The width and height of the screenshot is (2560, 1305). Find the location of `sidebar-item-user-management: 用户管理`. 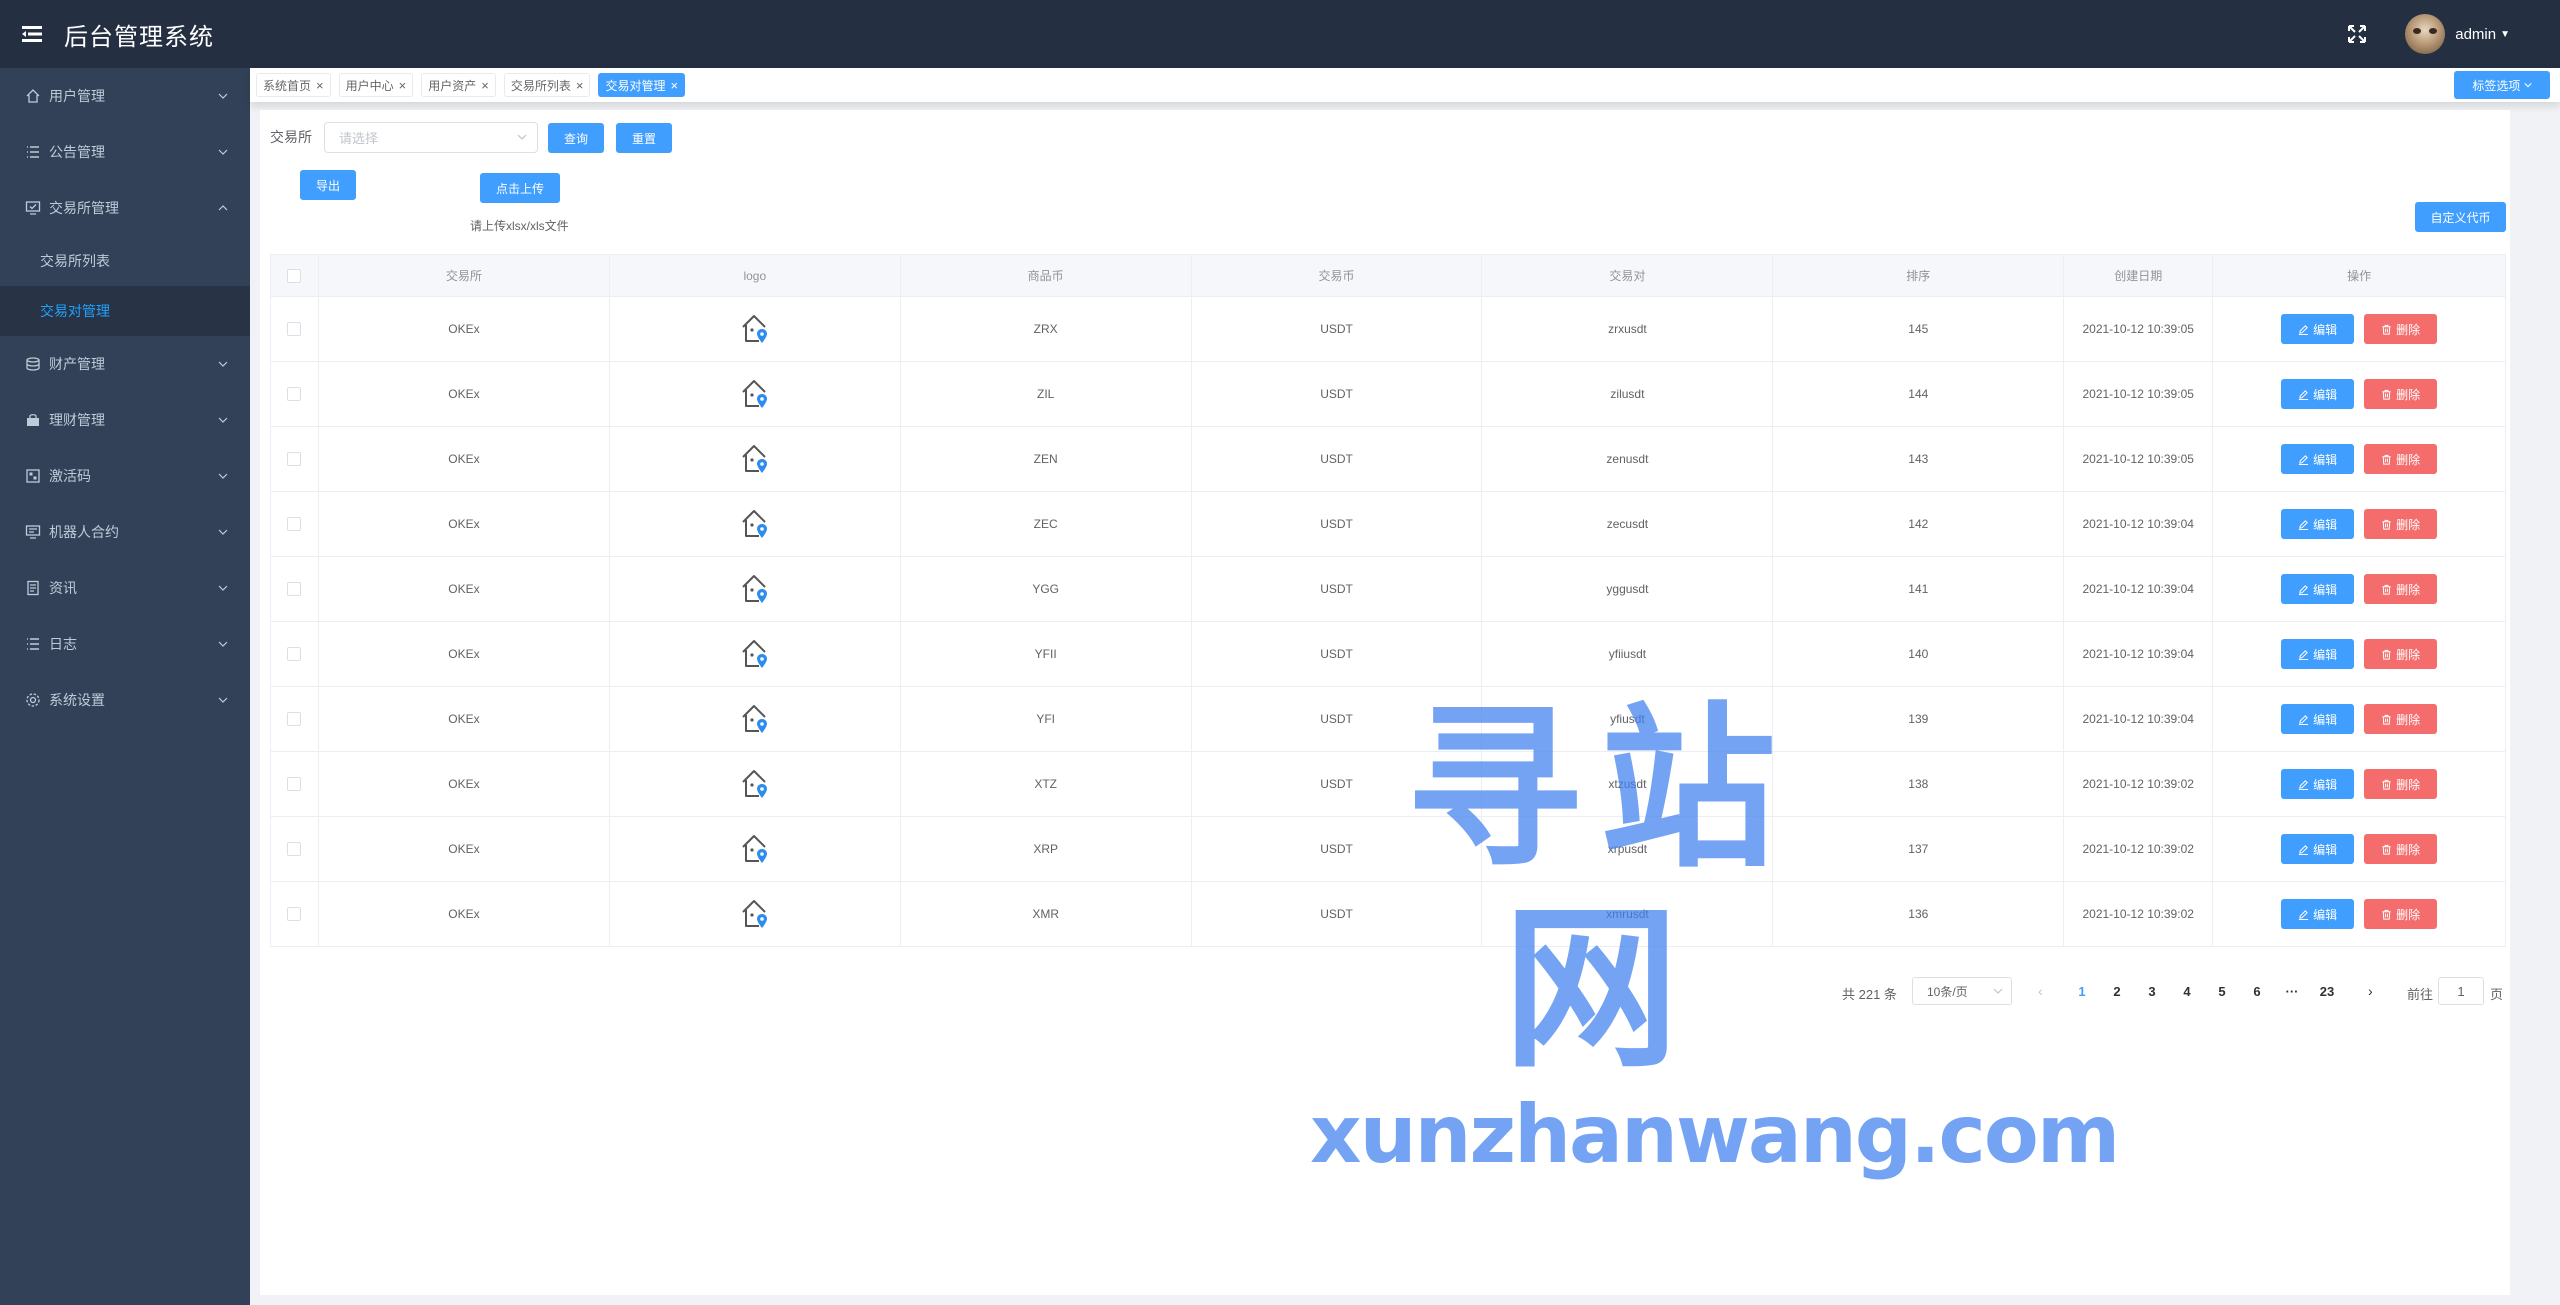

sidebar-item-user-management: 用户管理 is located at coordinates (125, 96).